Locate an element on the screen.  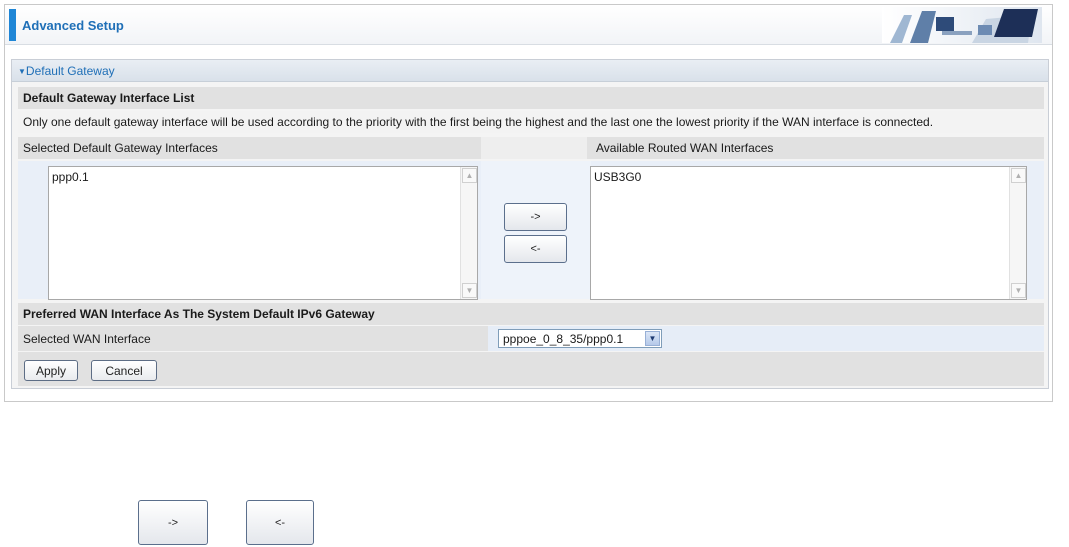
available-interfaces-label: Available Routed WAN Interfaces is located at coordinates (685, 148).